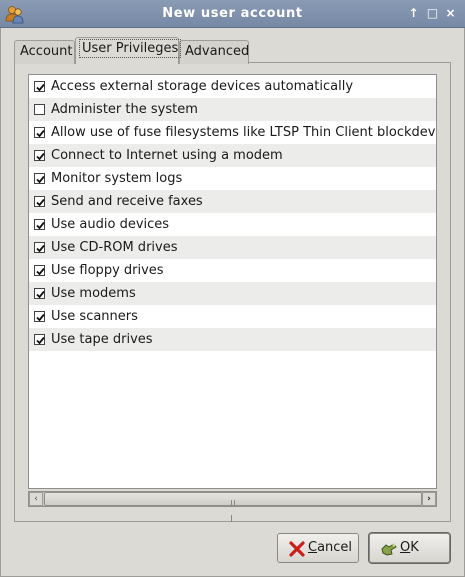 This screenshot has height=577, width=465. I want to click on privilege-row: Use floppy drives, so click(232, 270).